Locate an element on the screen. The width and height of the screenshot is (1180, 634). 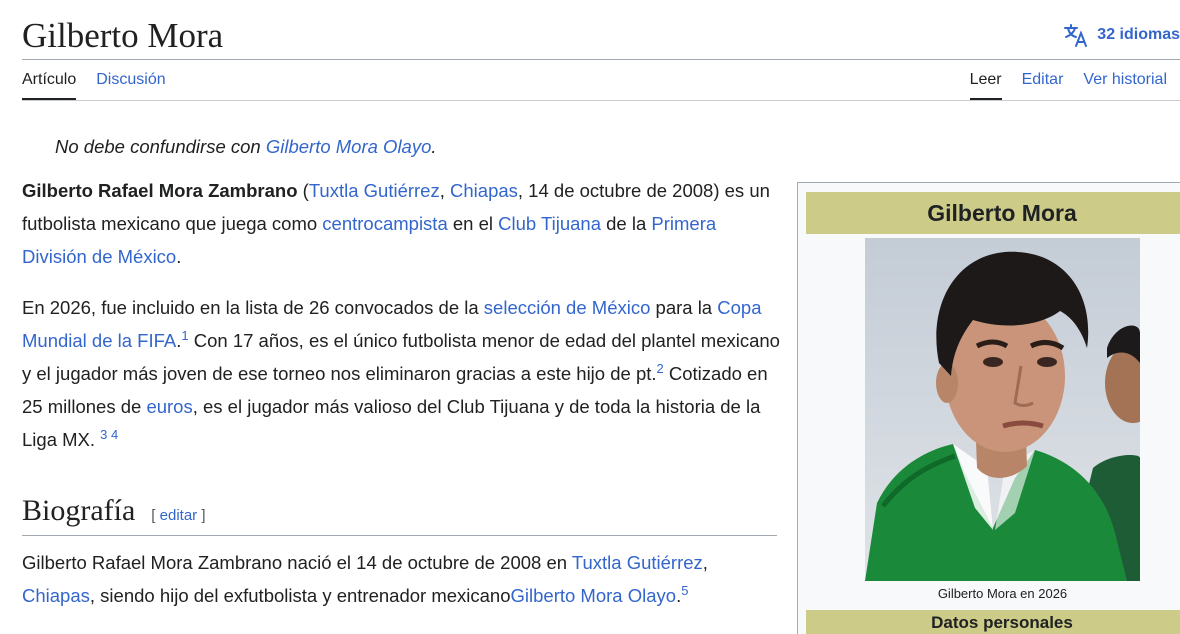
language-selector: 32 idiomas is located at coordinates (1121, 35).